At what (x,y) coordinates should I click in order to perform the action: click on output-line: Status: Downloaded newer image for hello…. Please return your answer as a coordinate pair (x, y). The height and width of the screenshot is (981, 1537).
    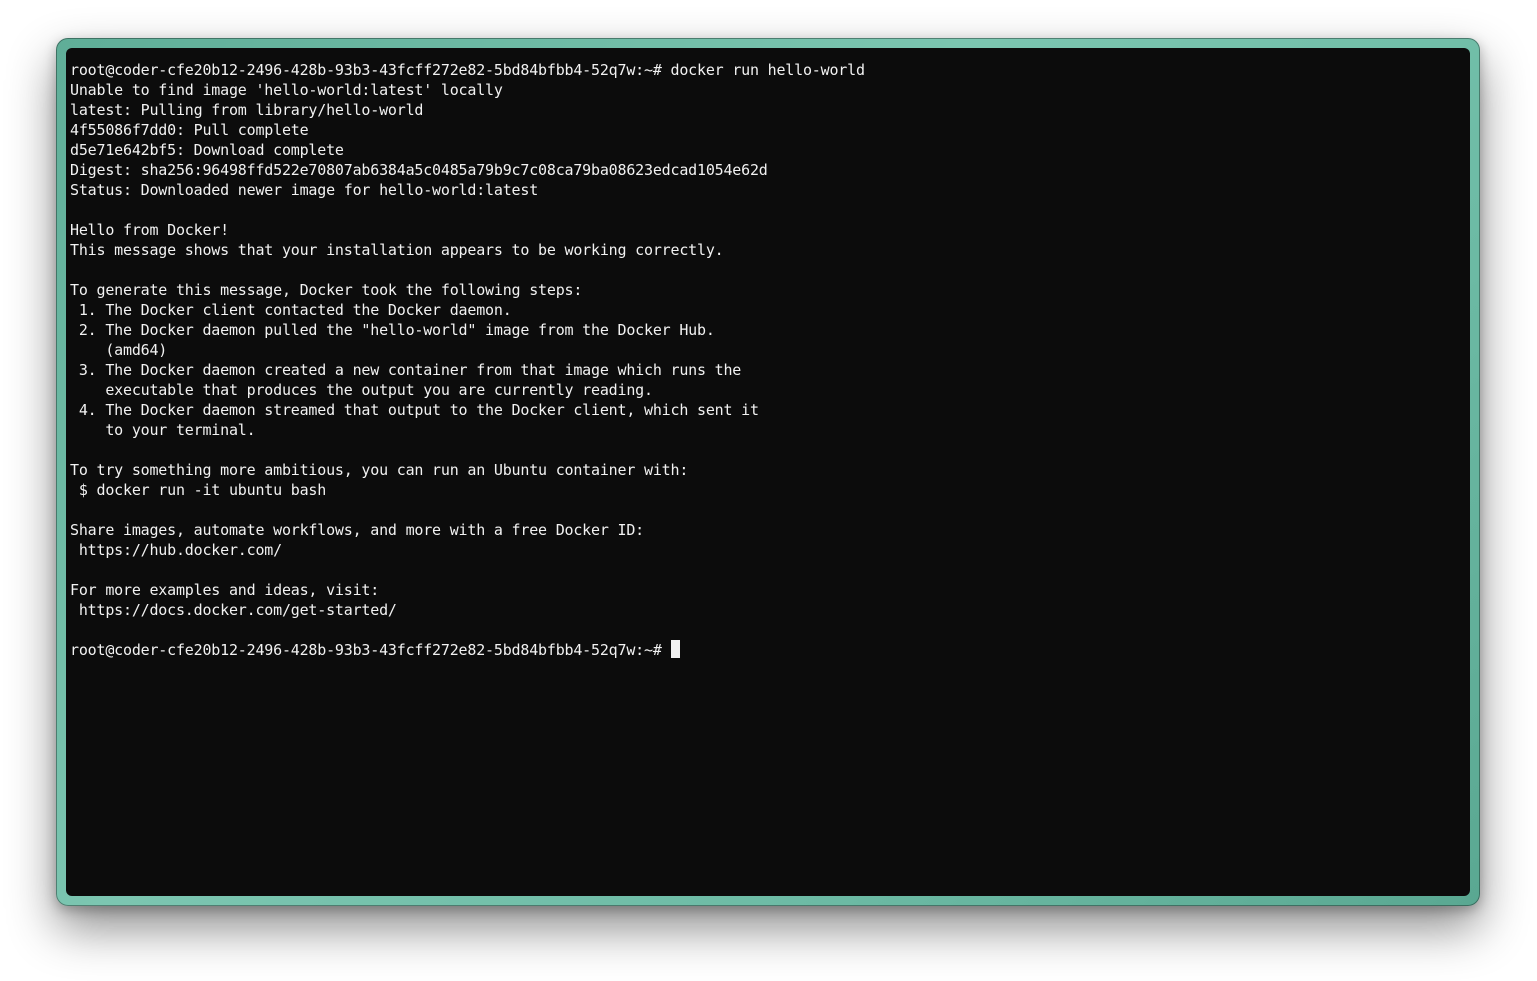
    Looking at the image, I should click on (304, 190).